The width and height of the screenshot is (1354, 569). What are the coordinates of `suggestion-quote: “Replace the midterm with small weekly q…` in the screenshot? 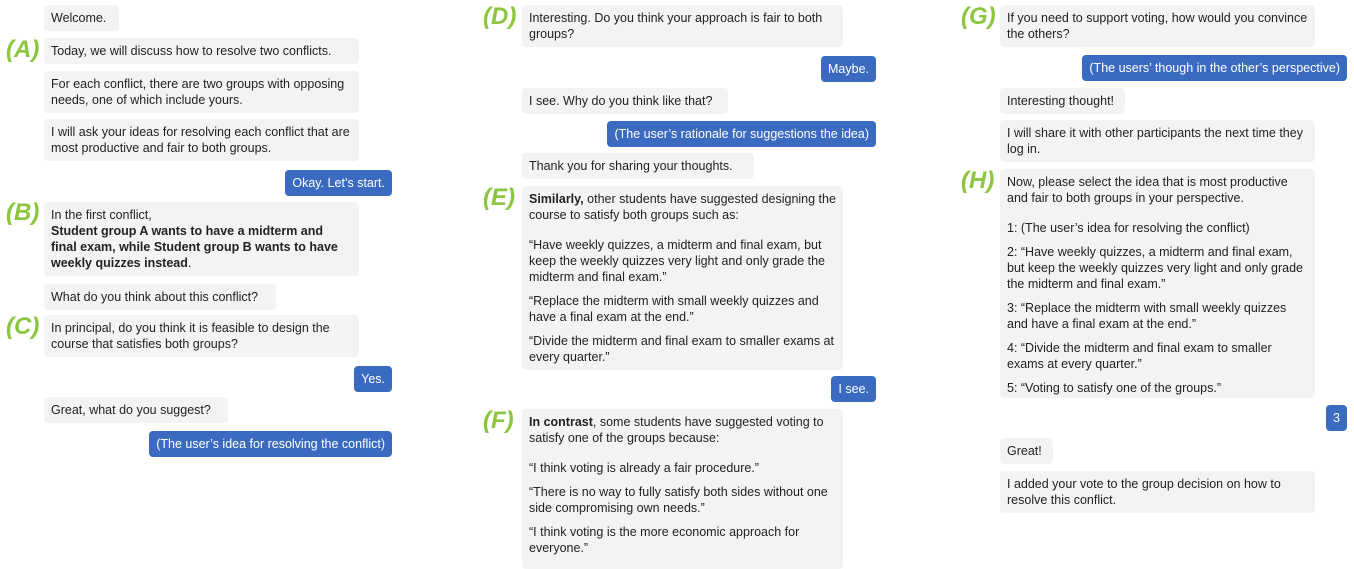 It's located at (674, 309).